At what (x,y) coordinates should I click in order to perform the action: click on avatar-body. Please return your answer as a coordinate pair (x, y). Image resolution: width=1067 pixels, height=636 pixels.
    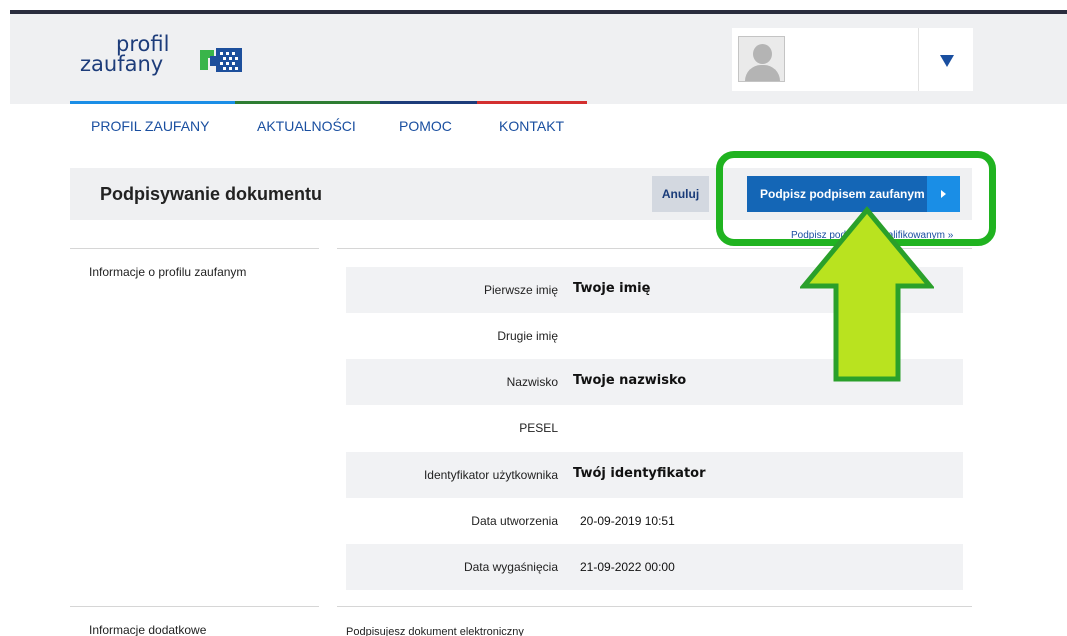
    Looking at the image, I should click on (762, 73).